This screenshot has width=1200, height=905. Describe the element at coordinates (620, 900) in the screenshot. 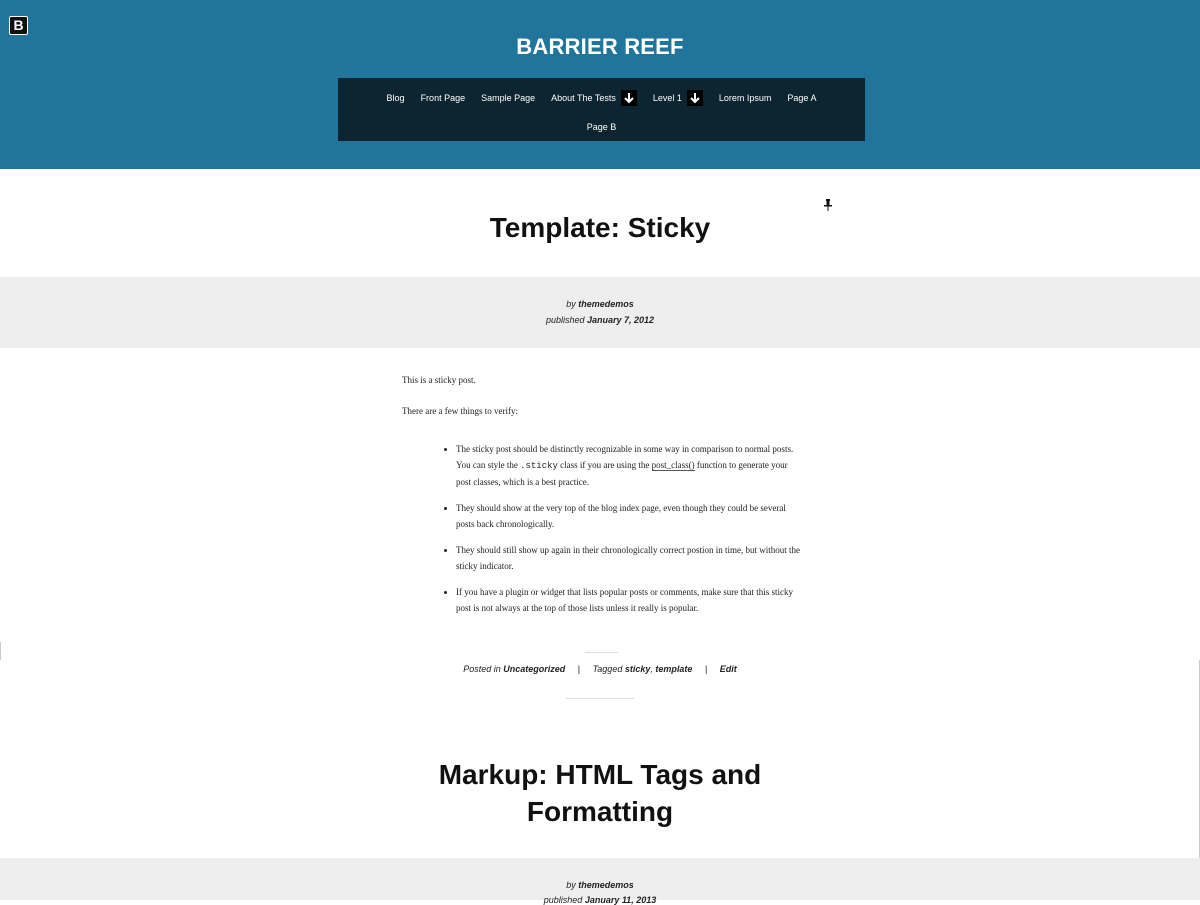

I see `date-link: January 11, 2013` at that location.